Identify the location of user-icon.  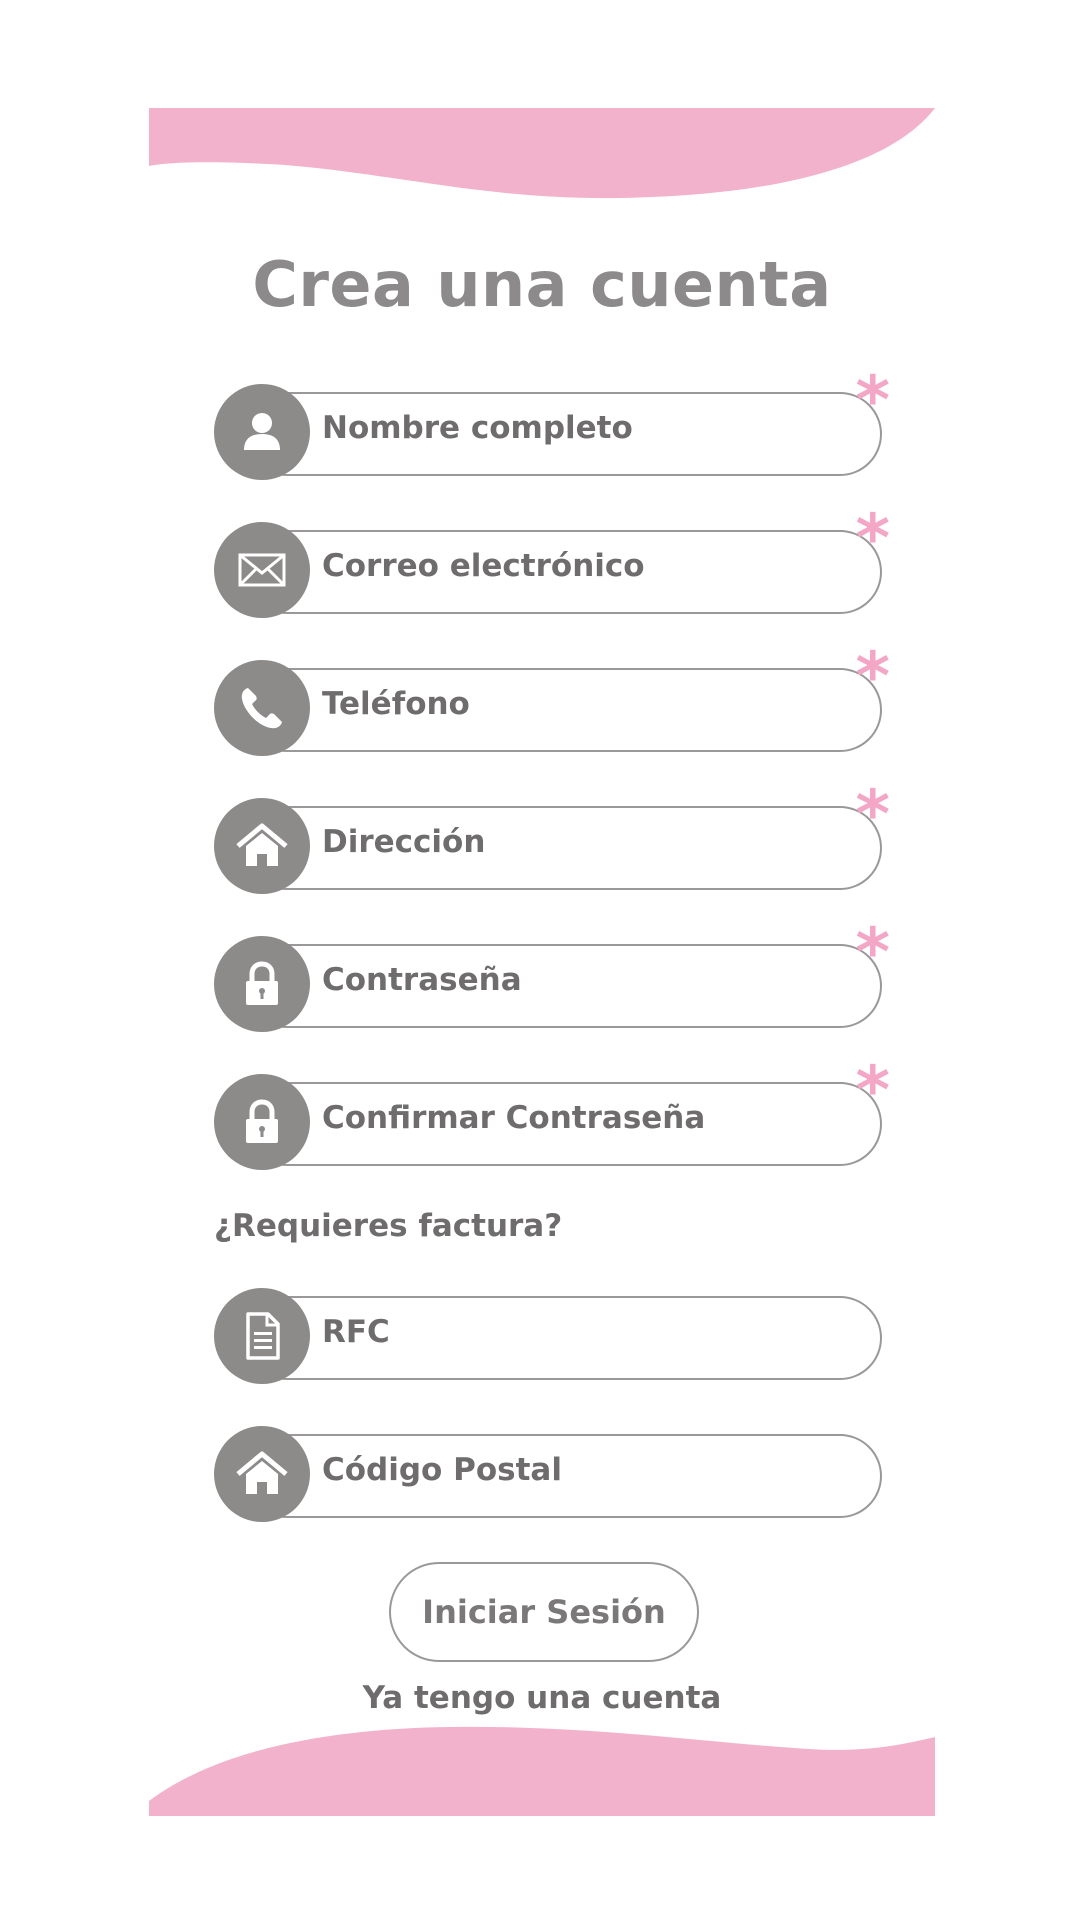
(262, 432).